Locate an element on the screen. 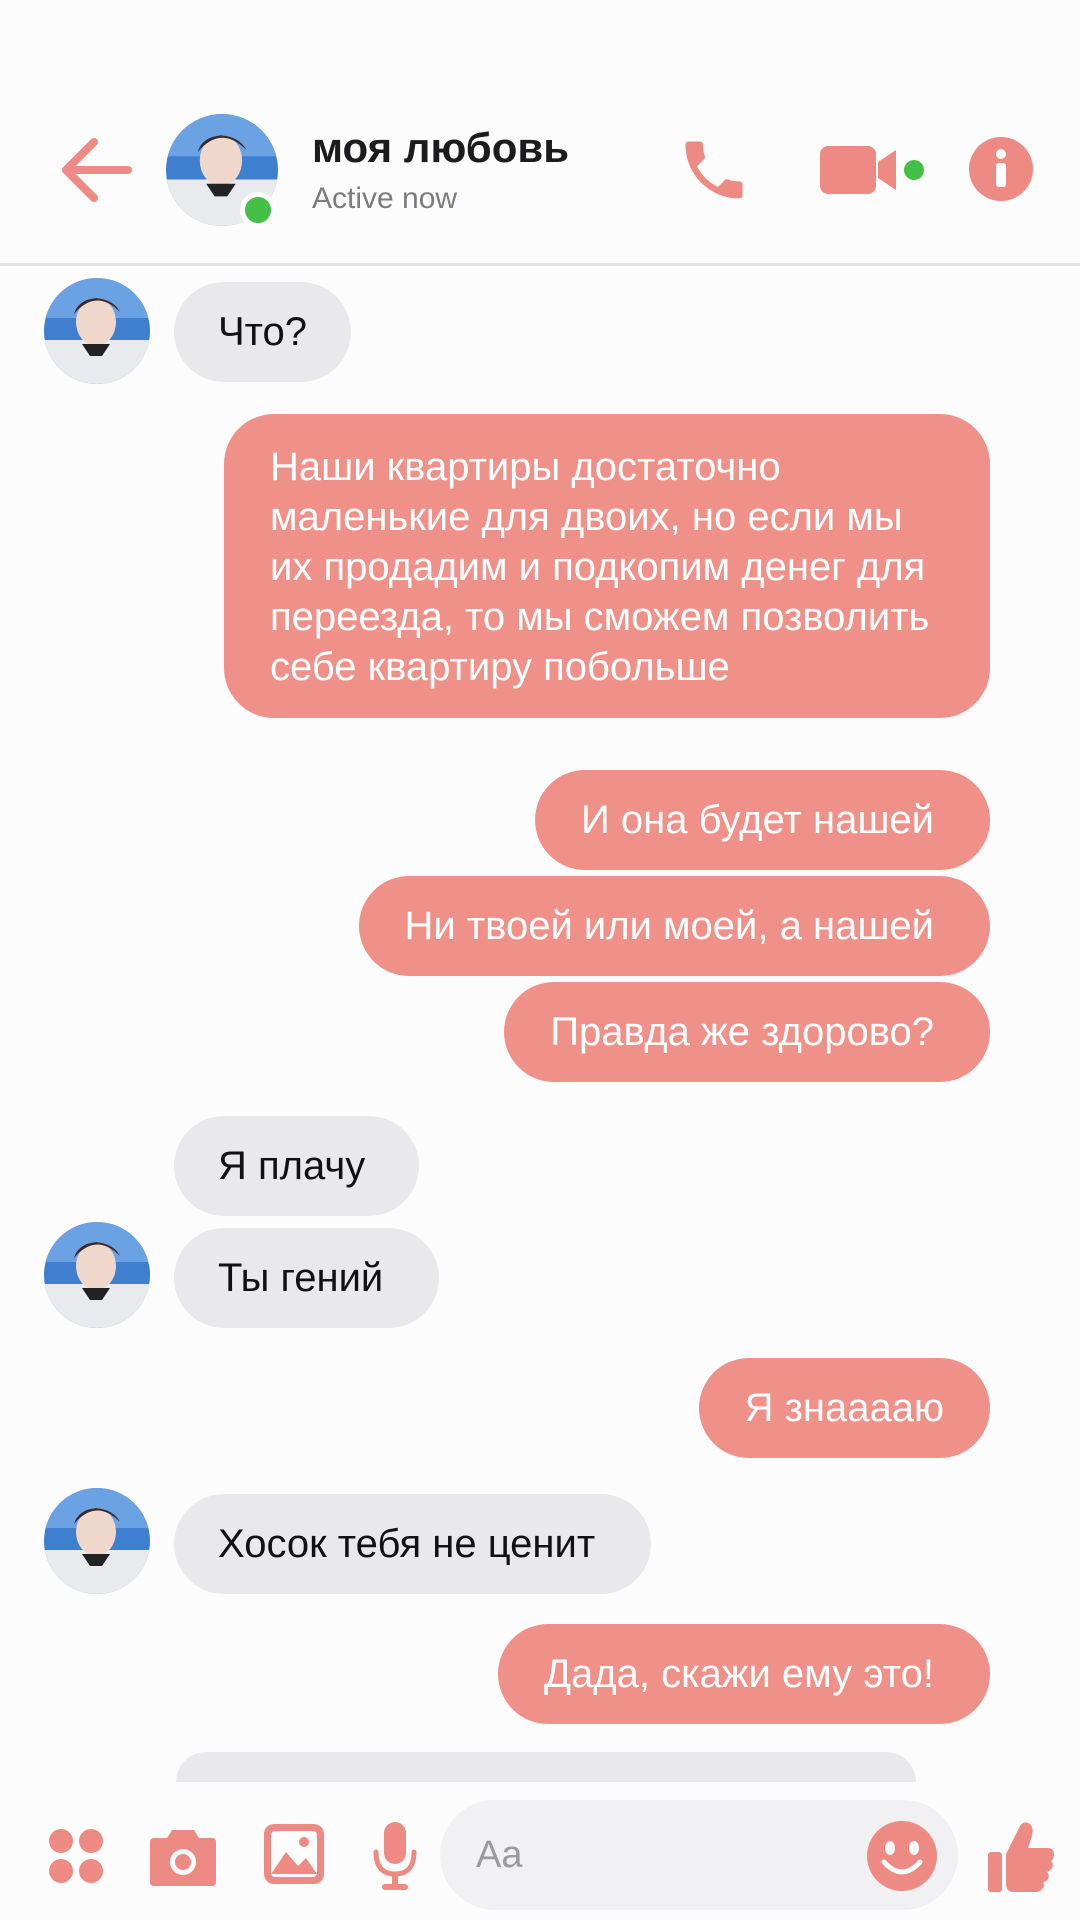  contact-name: моя любовь is located at coordinates (440, 148).